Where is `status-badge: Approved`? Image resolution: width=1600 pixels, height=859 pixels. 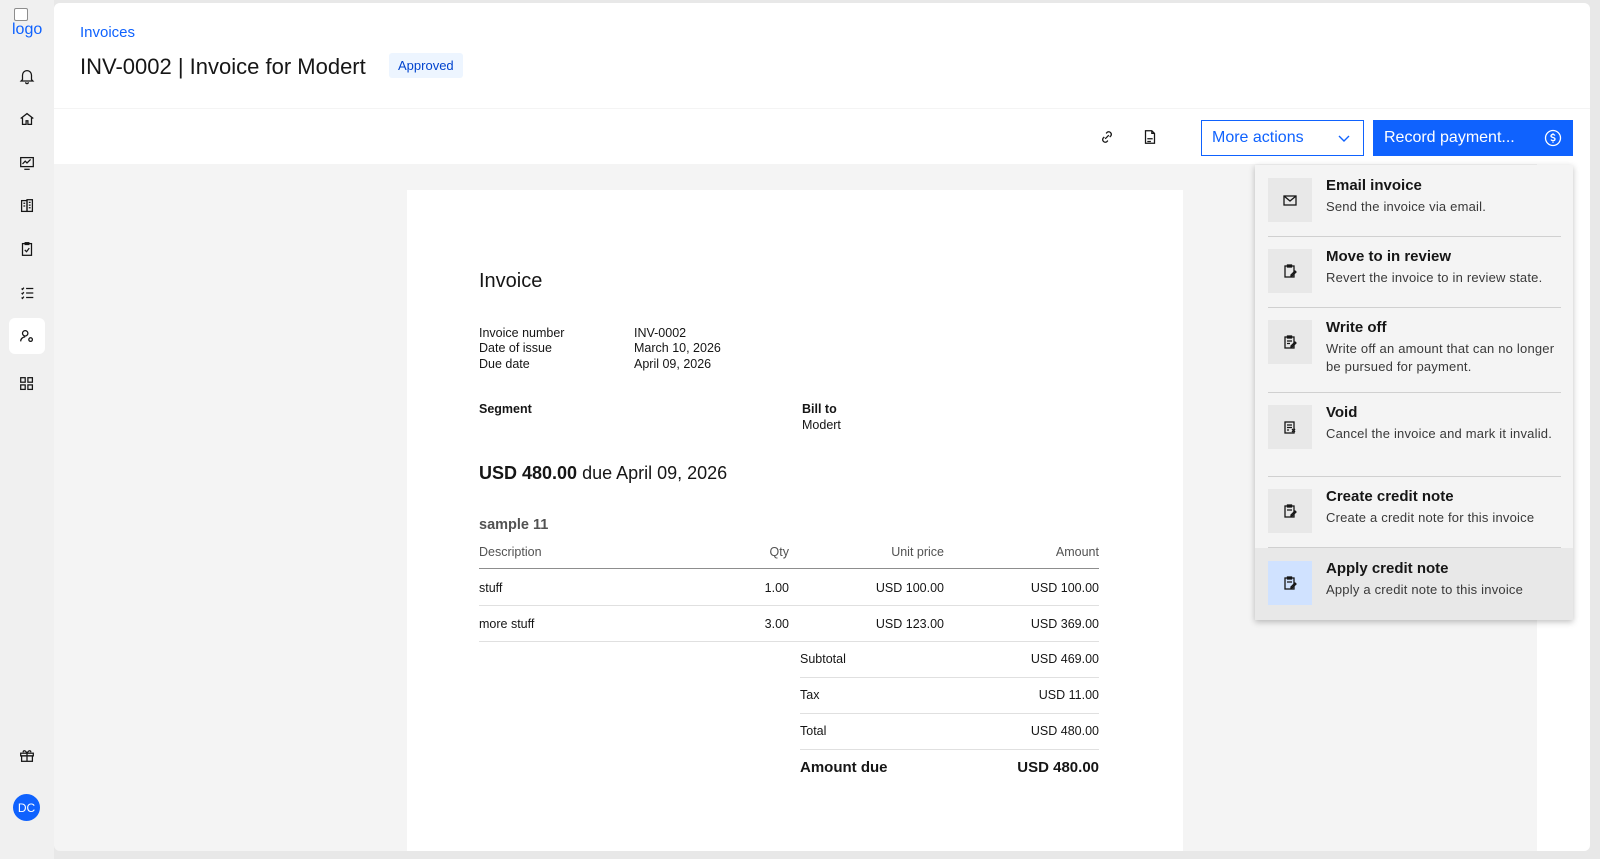 status-badge: Approved is located at coordinates (426, 65).